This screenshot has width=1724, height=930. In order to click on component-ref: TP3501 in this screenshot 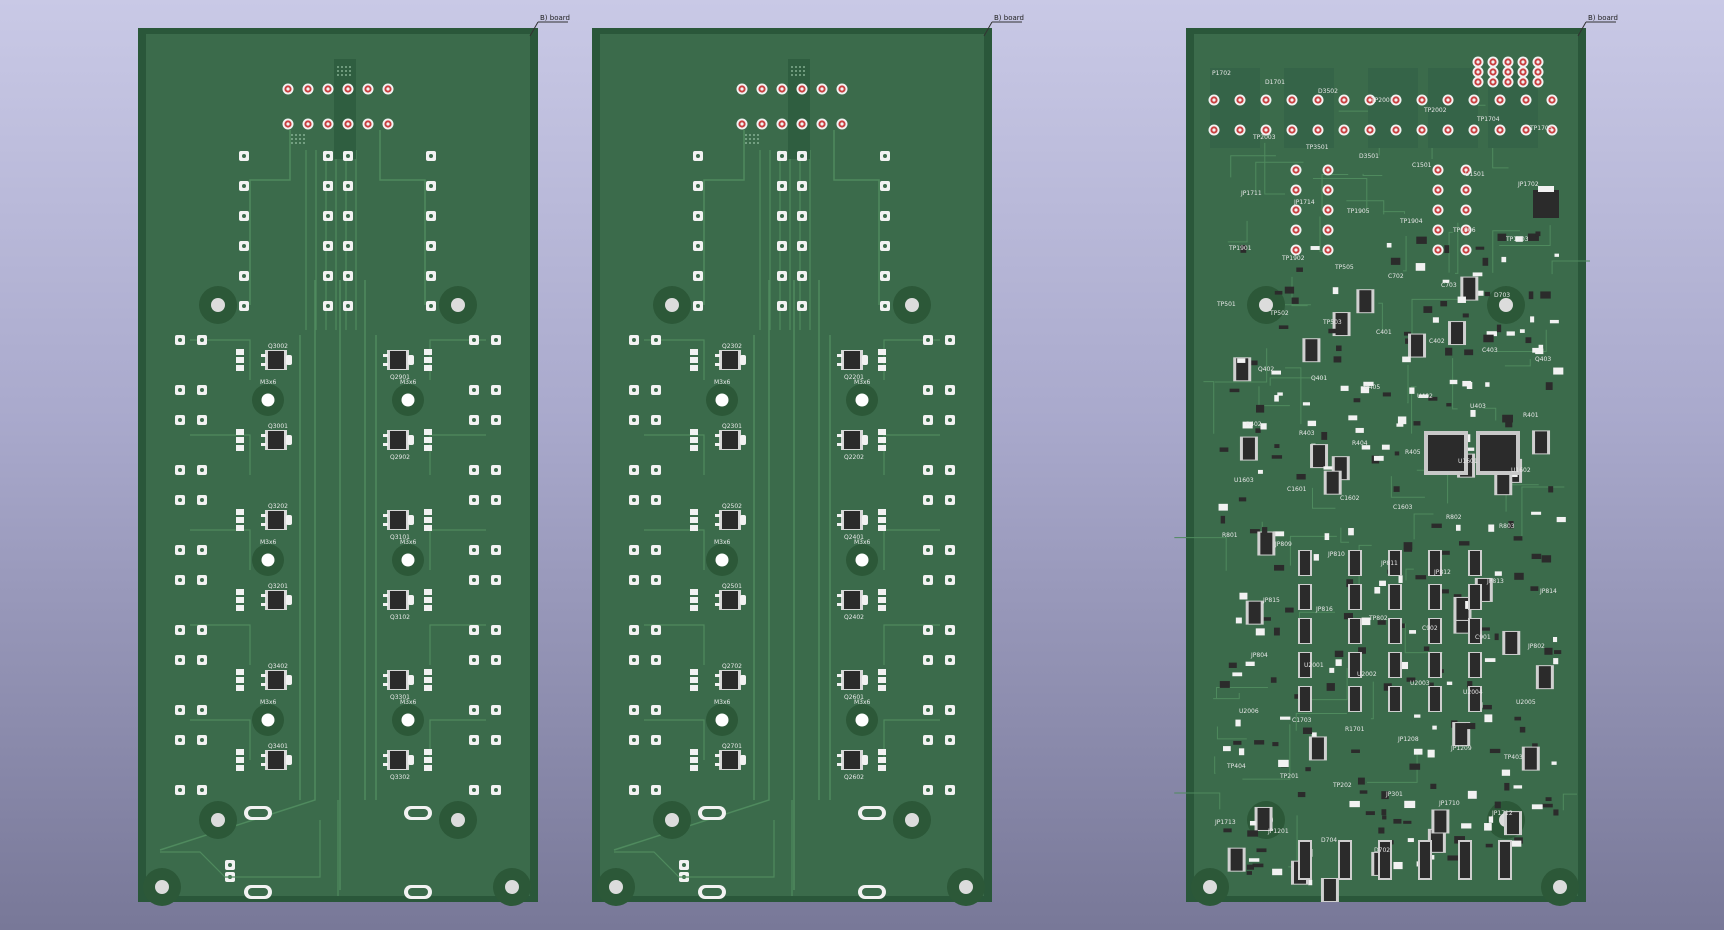, I will do `click(1317, 147)`.